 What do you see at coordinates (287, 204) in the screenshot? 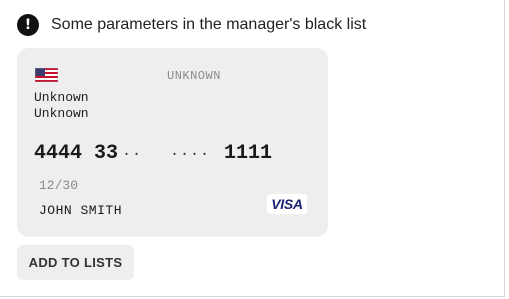
I see `visa-logo: VISA` at bounding box center [287, 204].